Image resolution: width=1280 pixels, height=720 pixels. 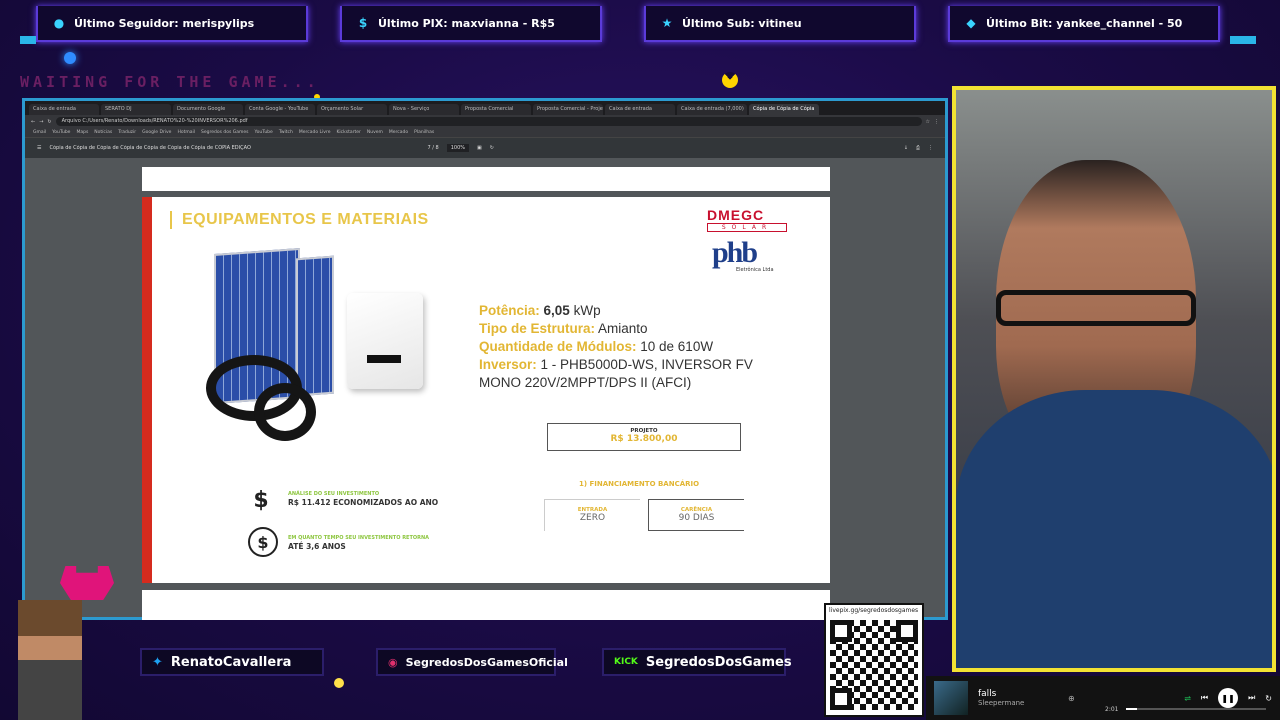 I want to click on alert-sub: ★ Último Sub: vitineu, so click(x=780, y=24).